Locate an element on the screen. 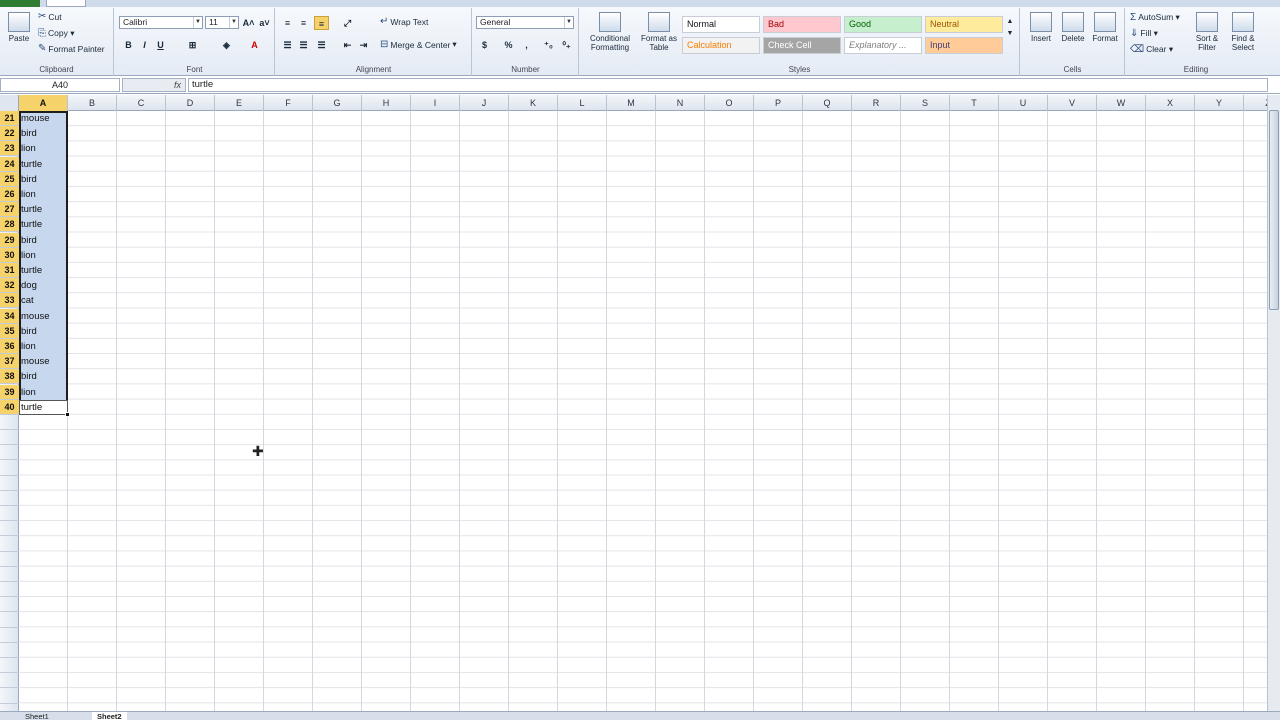  row-header: 35 is located at coordinates (9, 331).